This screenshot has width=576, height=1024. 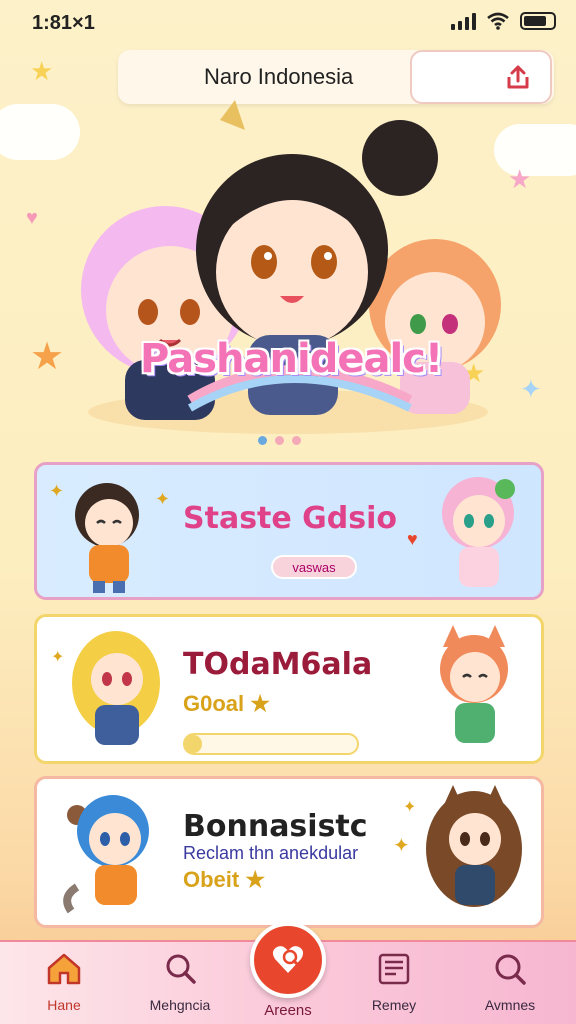 What do you see at coordinates (107, 538) in the screenshot?
I see `chibi-boy-image` at bounding box center [107, 538].